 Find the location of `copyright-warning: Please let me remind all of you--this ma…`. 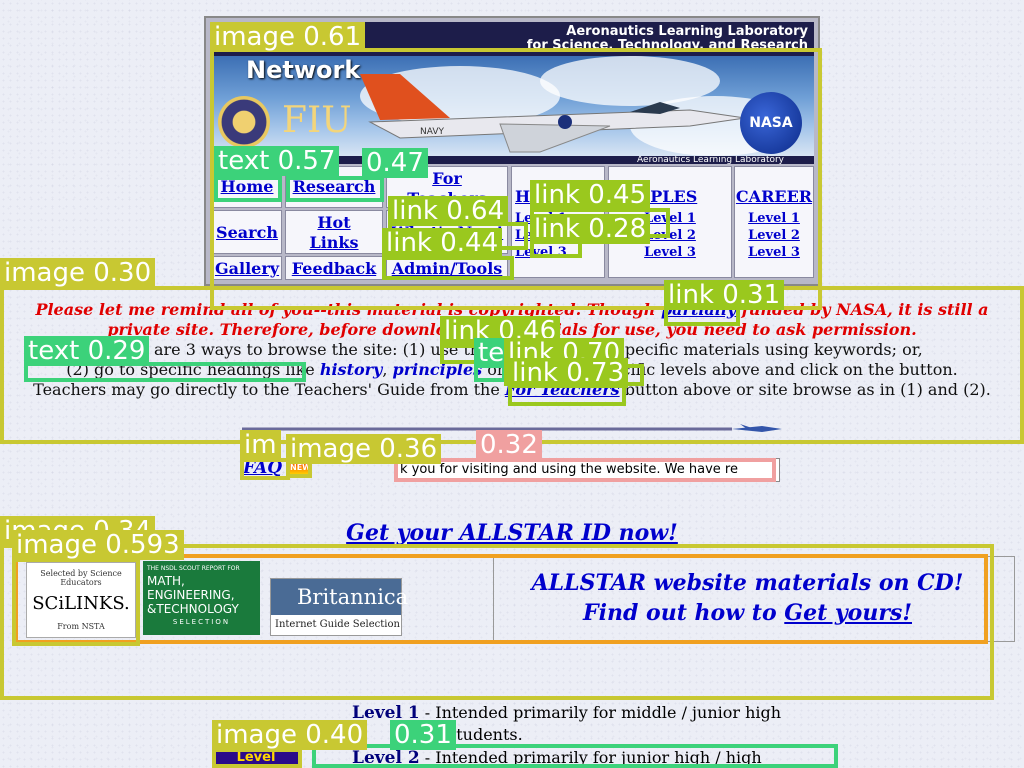

copyright-warning: Please let me remind all of you--this ma… is located at coordinates (512, 320).